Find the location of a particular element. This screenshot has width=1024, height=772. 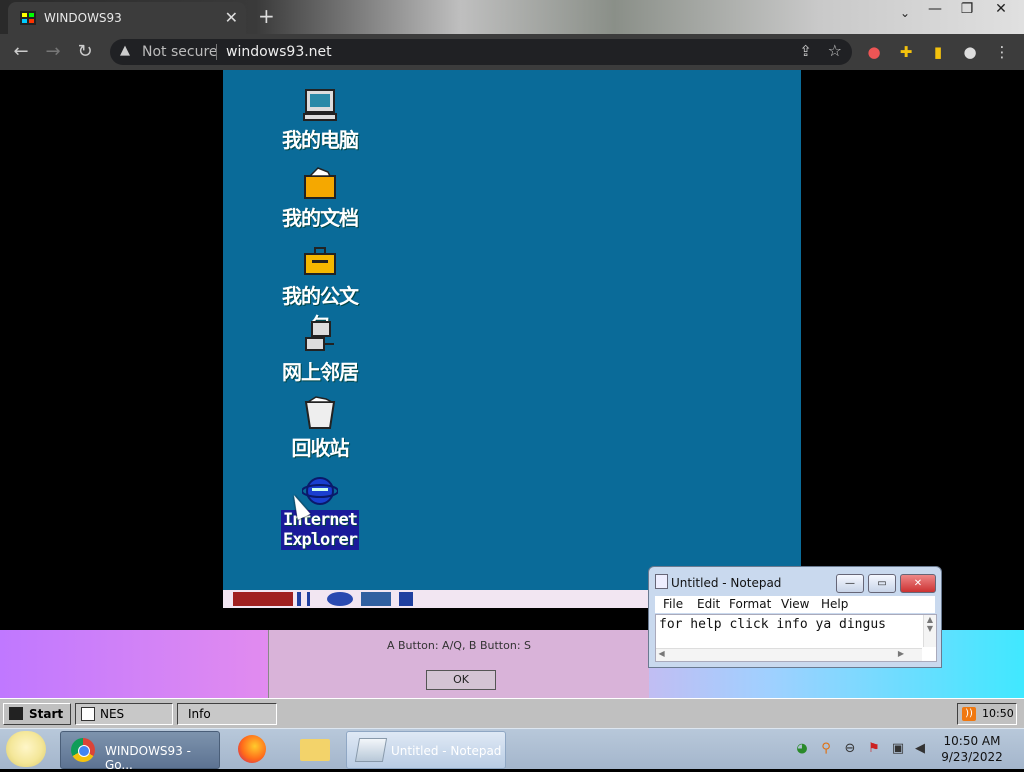

tab-title: WINDOWS93 is located at coordinates (83, 18).